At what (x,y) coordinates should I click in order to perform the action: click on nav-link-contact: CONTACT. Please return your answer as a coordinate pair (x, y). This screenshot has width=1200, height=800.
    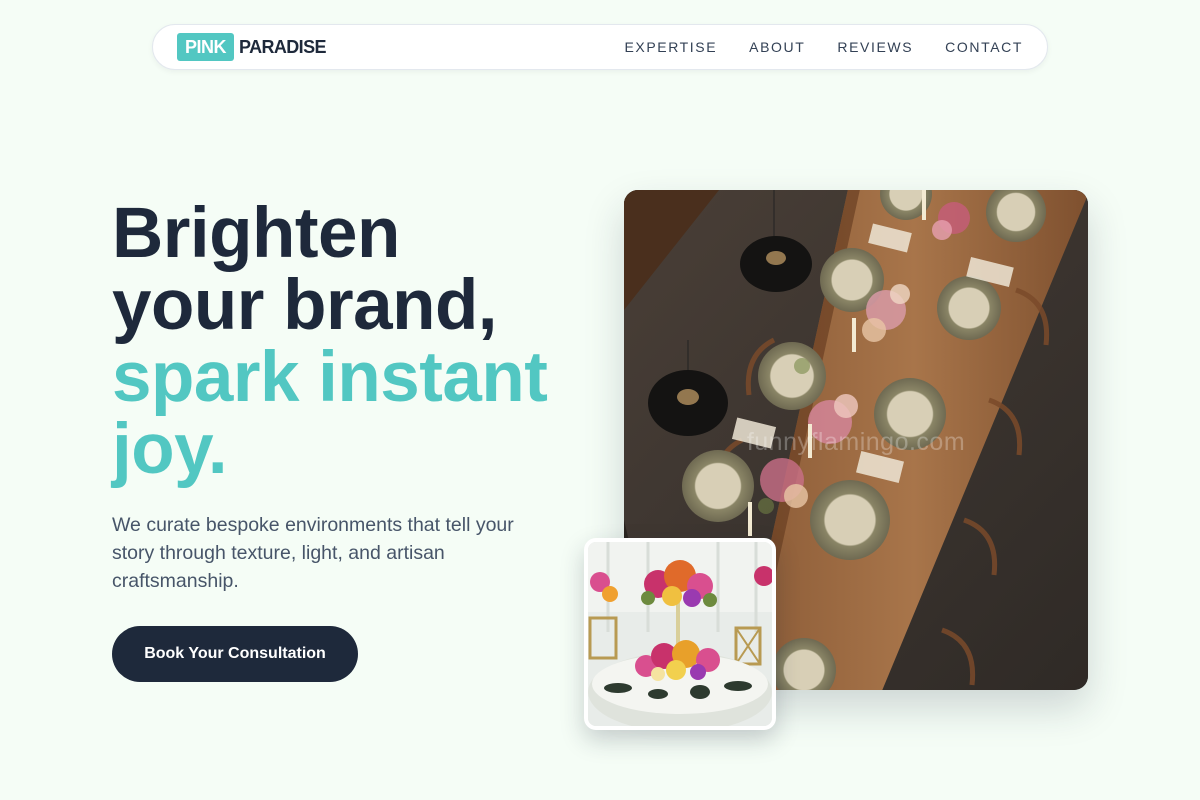
    Looking at the image, I should click on (984, 47).